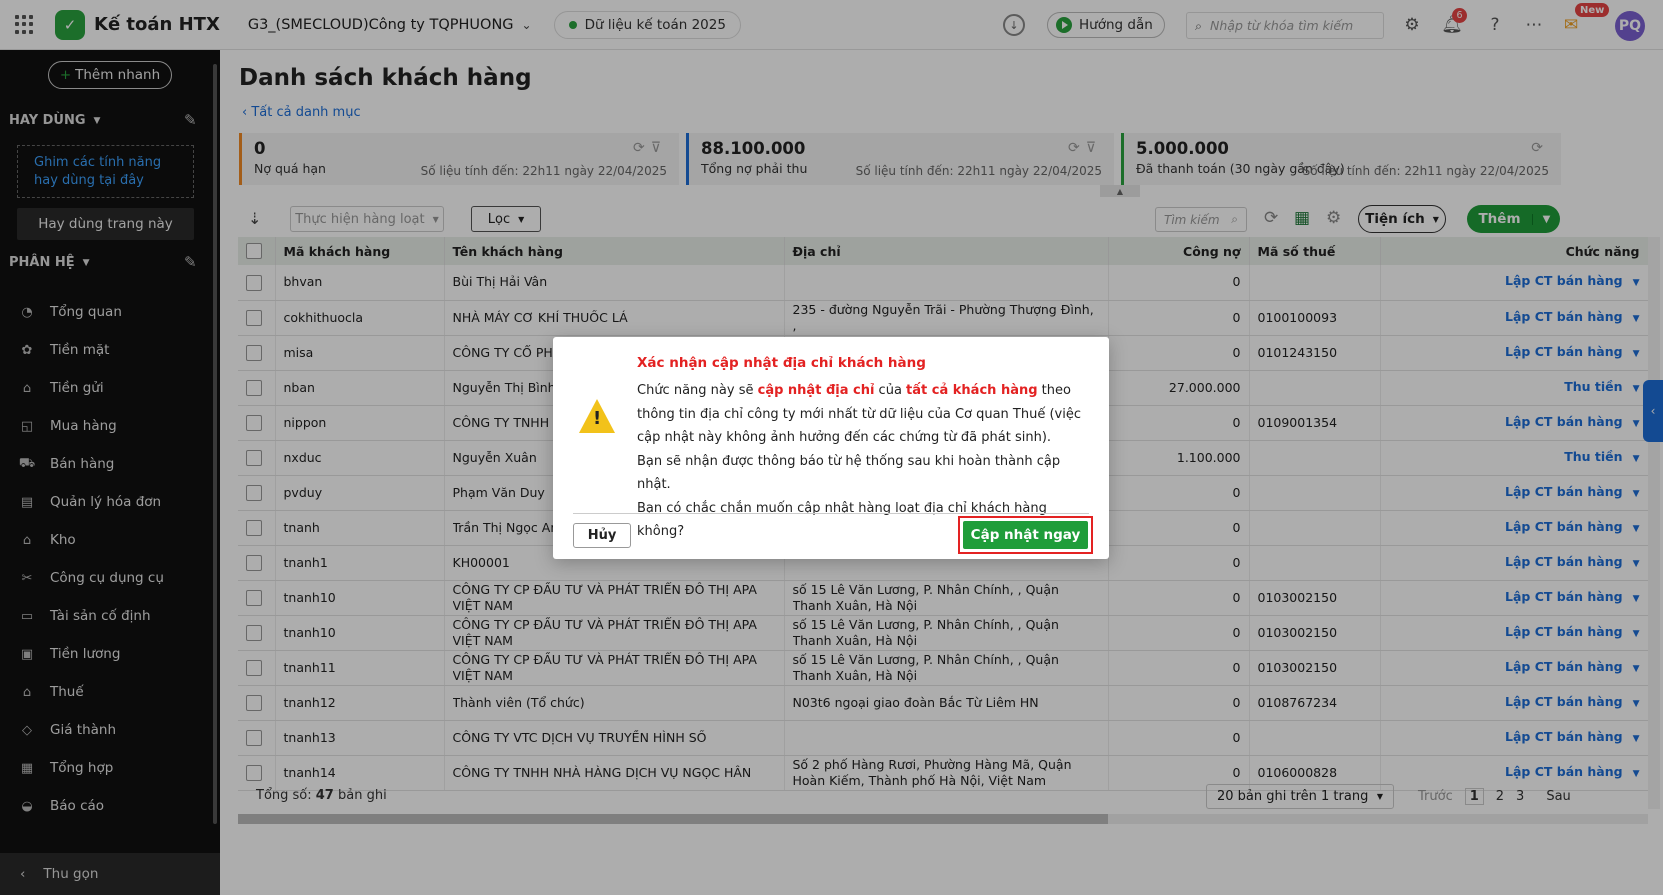 The height and width of the screenshot is (895, 1663). Describe the element at coordinates (831, 513) in the screenshot. I see `dialog-divider` at that location.